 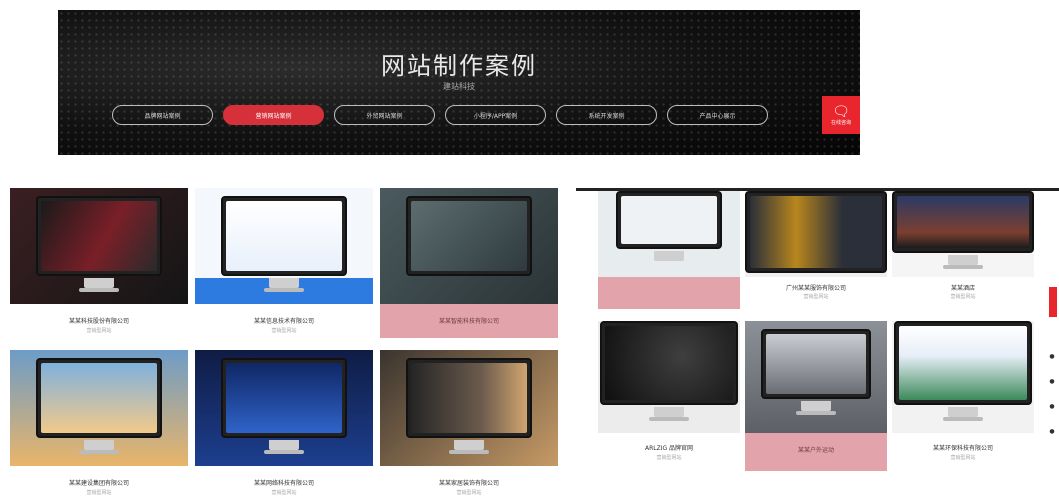 What do you see at coordinates (98, 483) in the screenshot?
I see `case-title: 某某建设集团有限公司` at bounding box center [98, 483].